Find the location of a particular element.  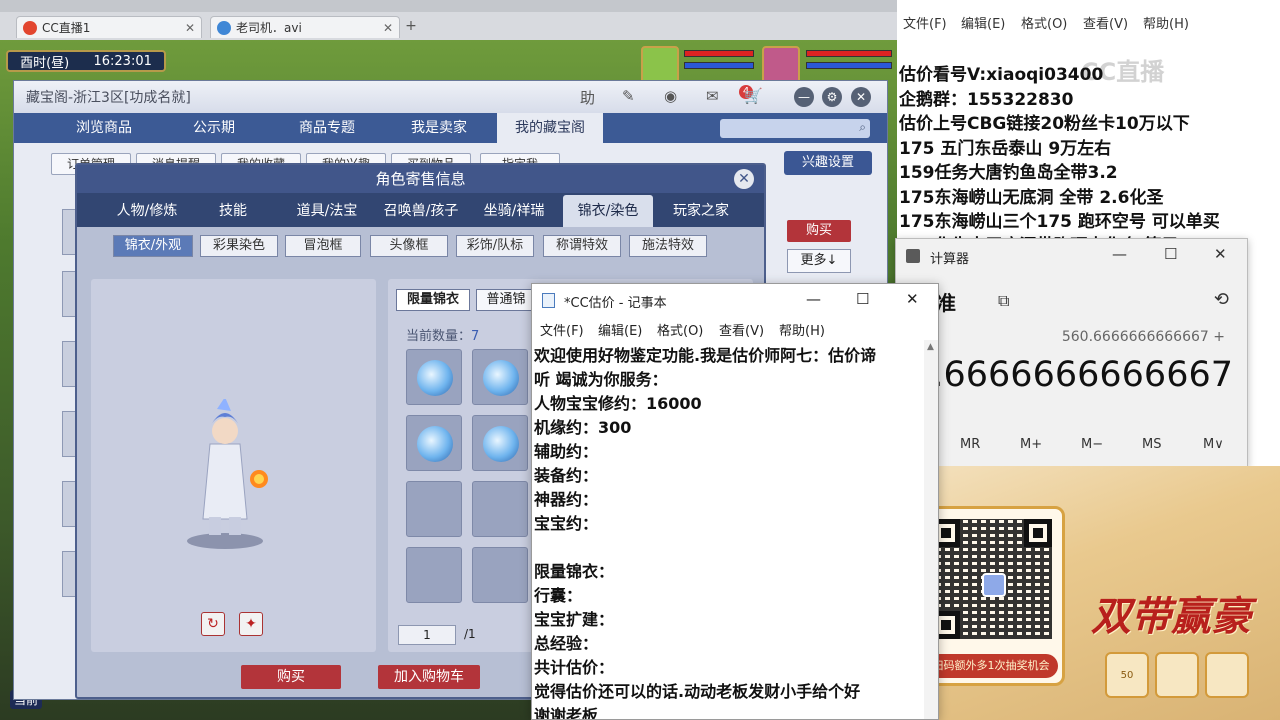

search-icon: ⌕ is located at coordinates (862, 127).